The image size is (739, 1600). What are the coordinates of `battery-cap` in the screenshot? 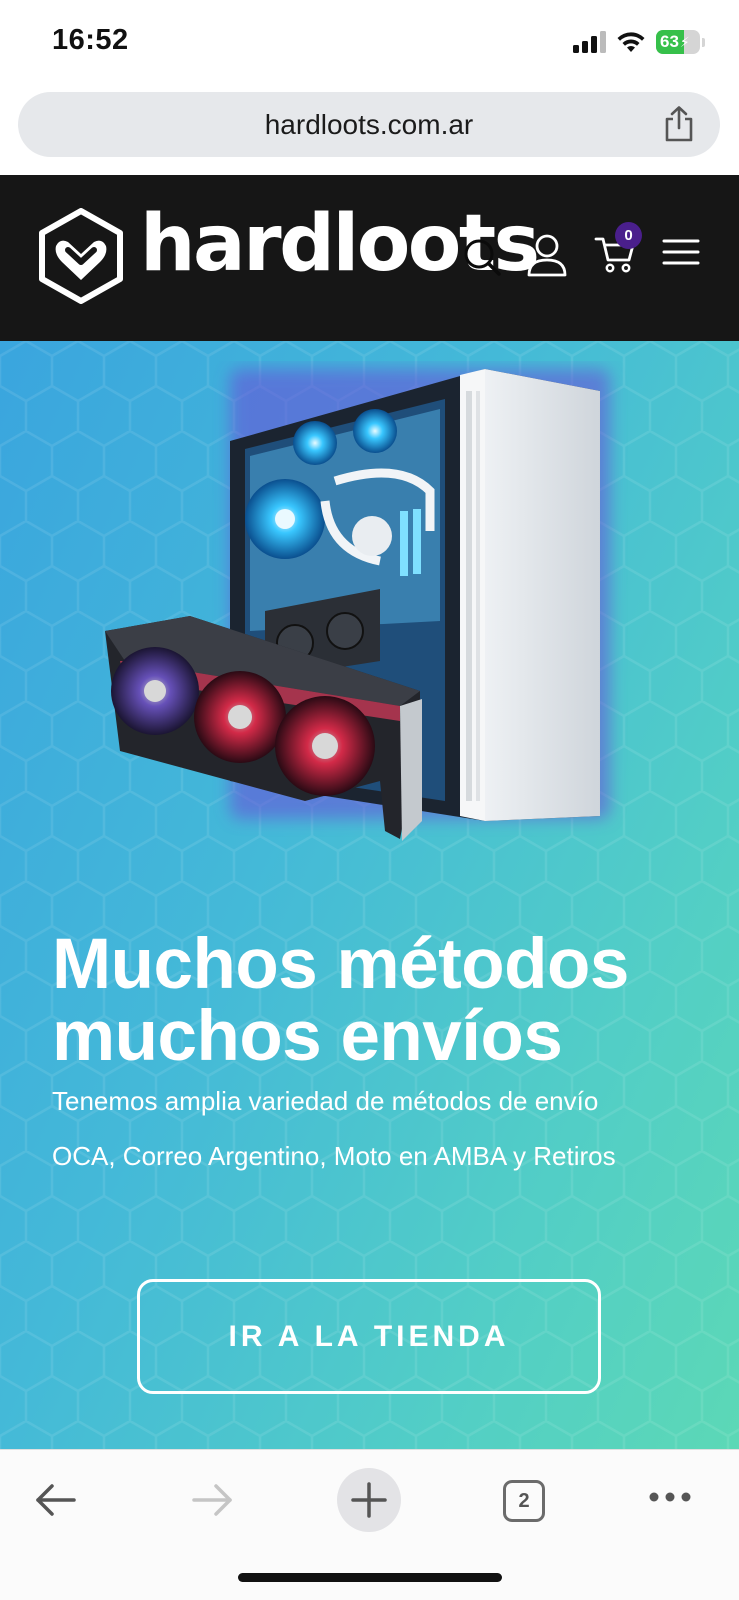 It's located at (703, 42).